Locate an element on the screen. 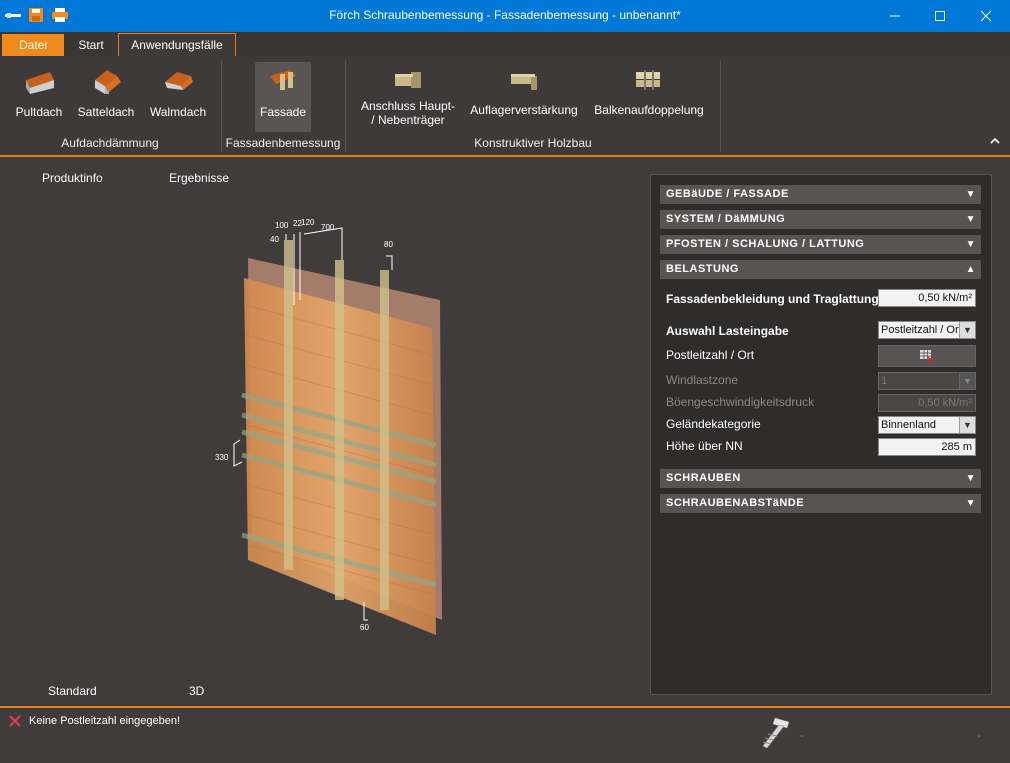  satteldach-icon is located at coordinates (108, 82).